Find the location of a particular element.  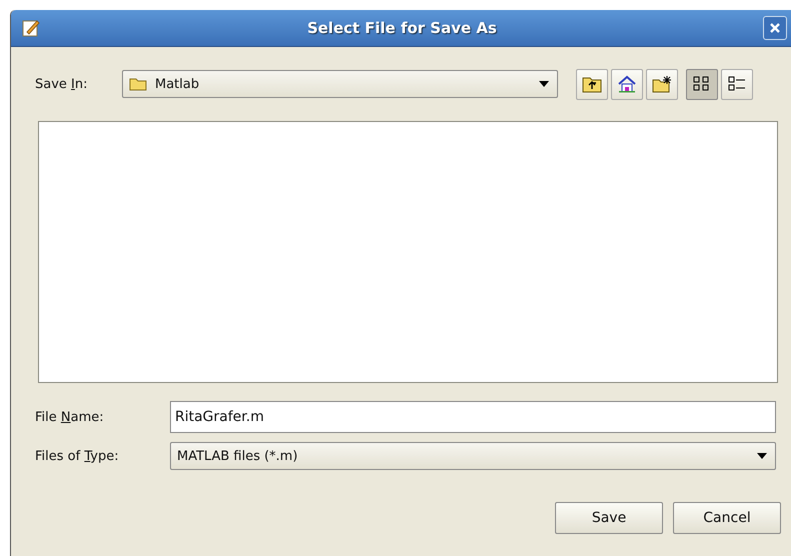

new-folder-icon is located at coordinates (662, 84).